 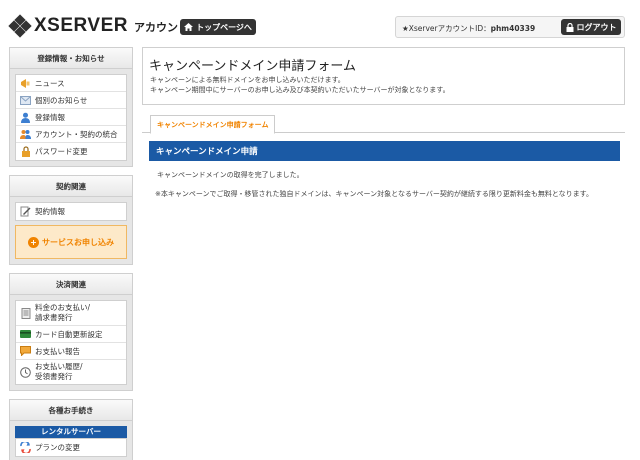 I want to click on sidebar-item-contract-info: 契約情報, so click(x=71, y=211).